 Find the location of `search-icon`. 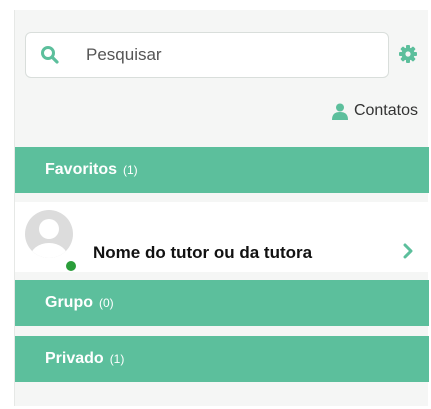

search-icon is located at coordinates (50, 55).